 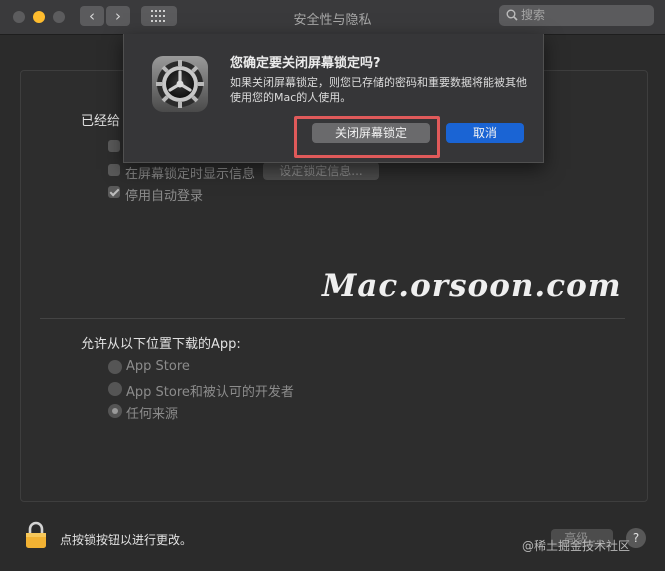 What do you see at coordinates (101, 121) in the screenshot?
I see `general-section-header: 已经给` at bounding box center [101, 121].